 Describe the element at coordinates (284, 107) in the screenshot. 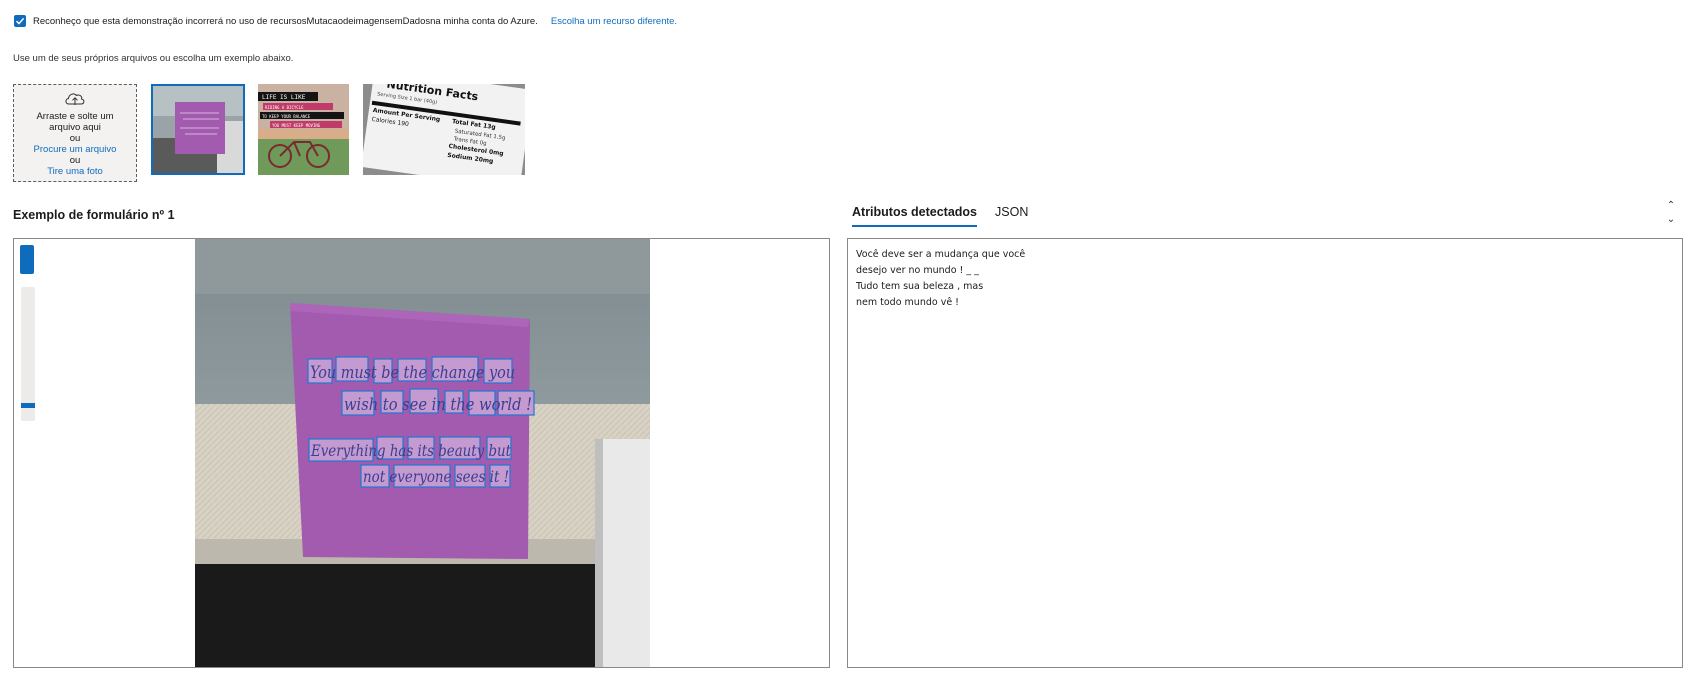

I see `thumb2-line-2: RIDING A BICYCLE` at that location.